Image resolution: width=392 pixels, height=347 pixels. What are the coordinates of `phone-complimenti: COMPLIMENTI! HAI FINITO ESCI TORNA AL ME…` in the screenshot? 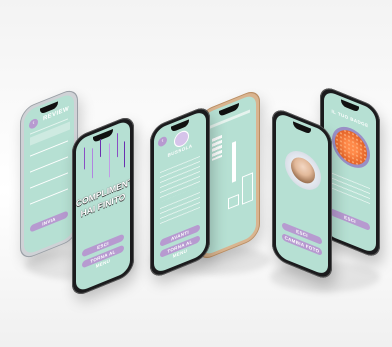 It's located at (103, 206).